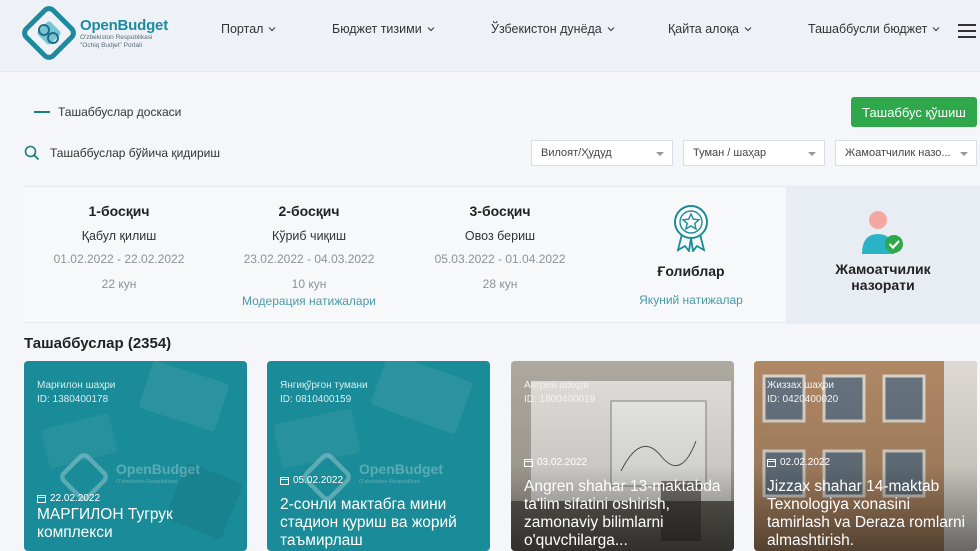 This screenshot has height=551, width=980. I want to click on winners-block: Ғолиблар Якуний натижалар, so click(691, 255).